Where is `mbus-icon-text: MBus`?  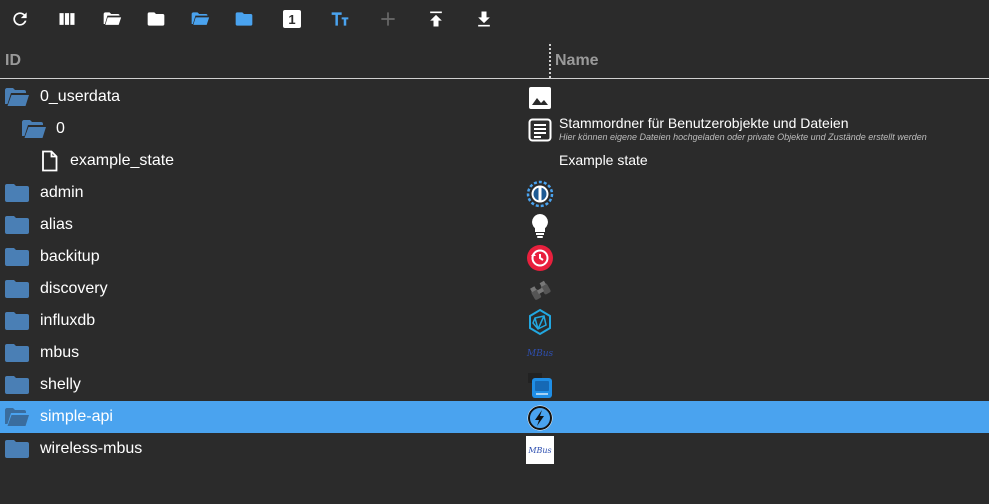 mbus-icon-text: MBus is located at coordinates (540, 354).